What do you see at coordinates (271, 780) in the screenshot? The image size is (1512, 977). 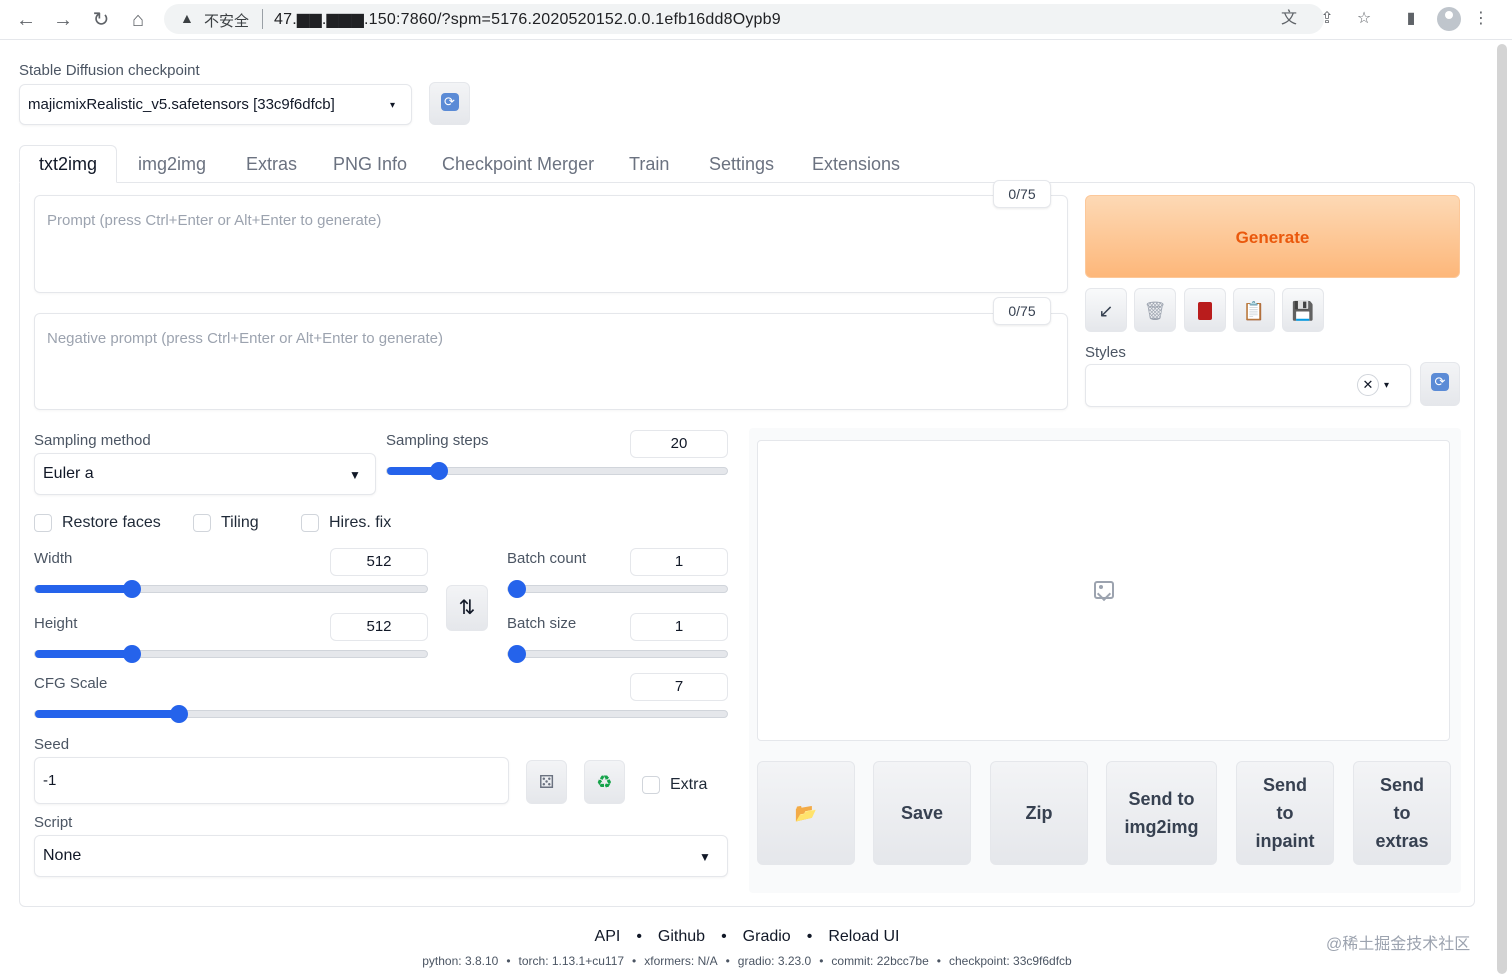 I see `seed-input: -1` at bounding box center [271, 780].